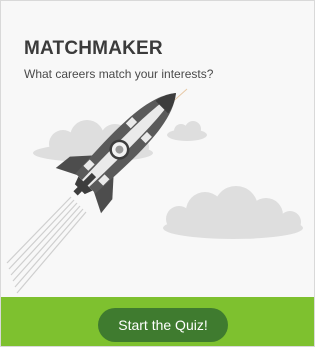  What do you see at coordinates (119, 74) in the screenshot?
I see `card-subtitle: What careers match your interests?` at bounding box center [119, 74].